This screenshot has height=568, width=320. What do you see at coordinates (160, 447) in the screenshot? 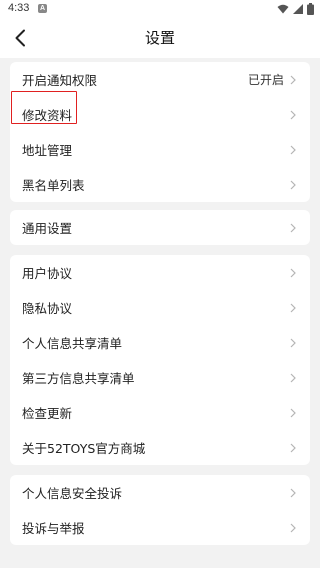
I see `row-about-store: 关于52TOYS官方商城` at bounding box center [160, 447].